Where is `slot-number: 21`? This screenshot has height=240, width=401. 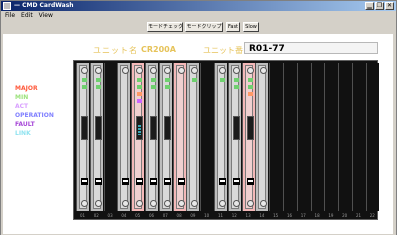
slot-number: 21 is located at coordinates (358, 215).